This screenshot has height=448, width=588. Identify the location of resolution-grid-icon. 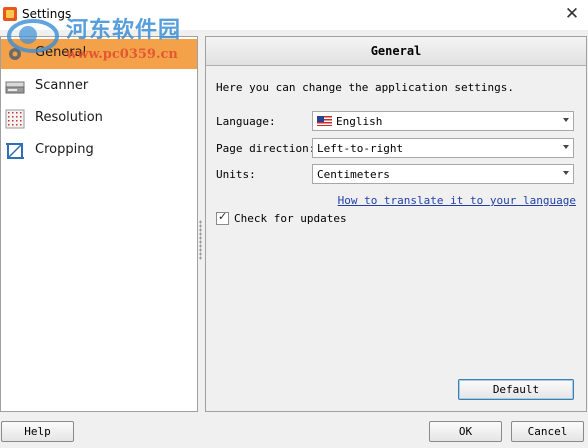
(15, 119).